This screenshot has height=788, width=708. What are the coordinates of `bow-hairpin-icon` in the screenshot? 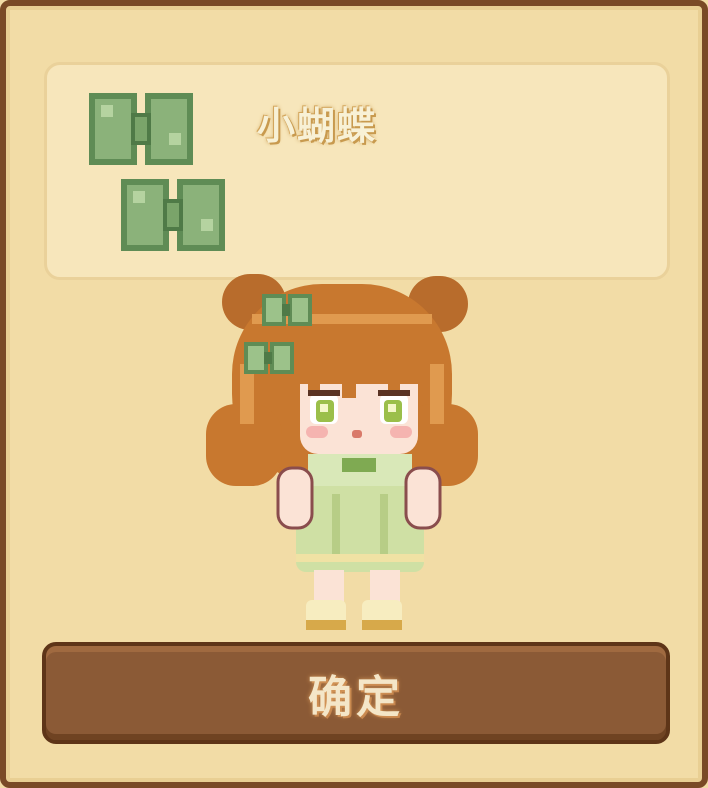 It's located at (157, 172).